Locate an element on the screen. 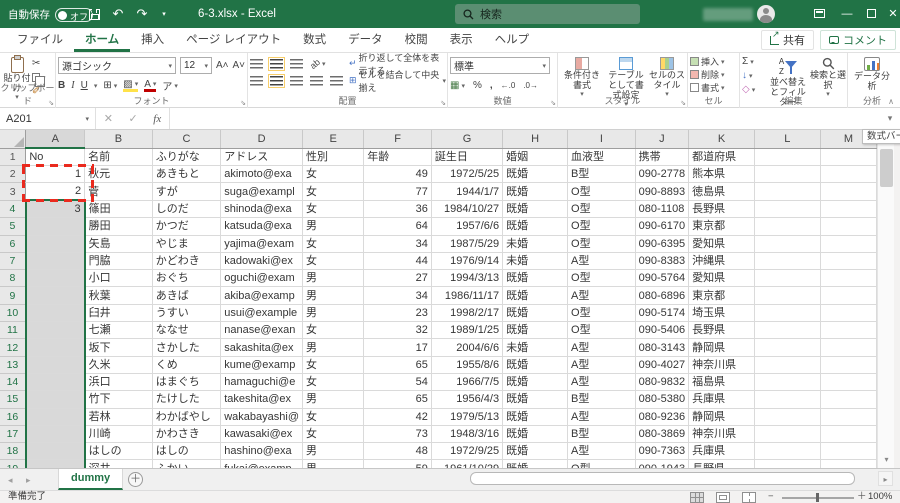 This screenshot has height=503, width=900. autosave-toggle: 自動保存 オフ is located at coordinates (50, 14).